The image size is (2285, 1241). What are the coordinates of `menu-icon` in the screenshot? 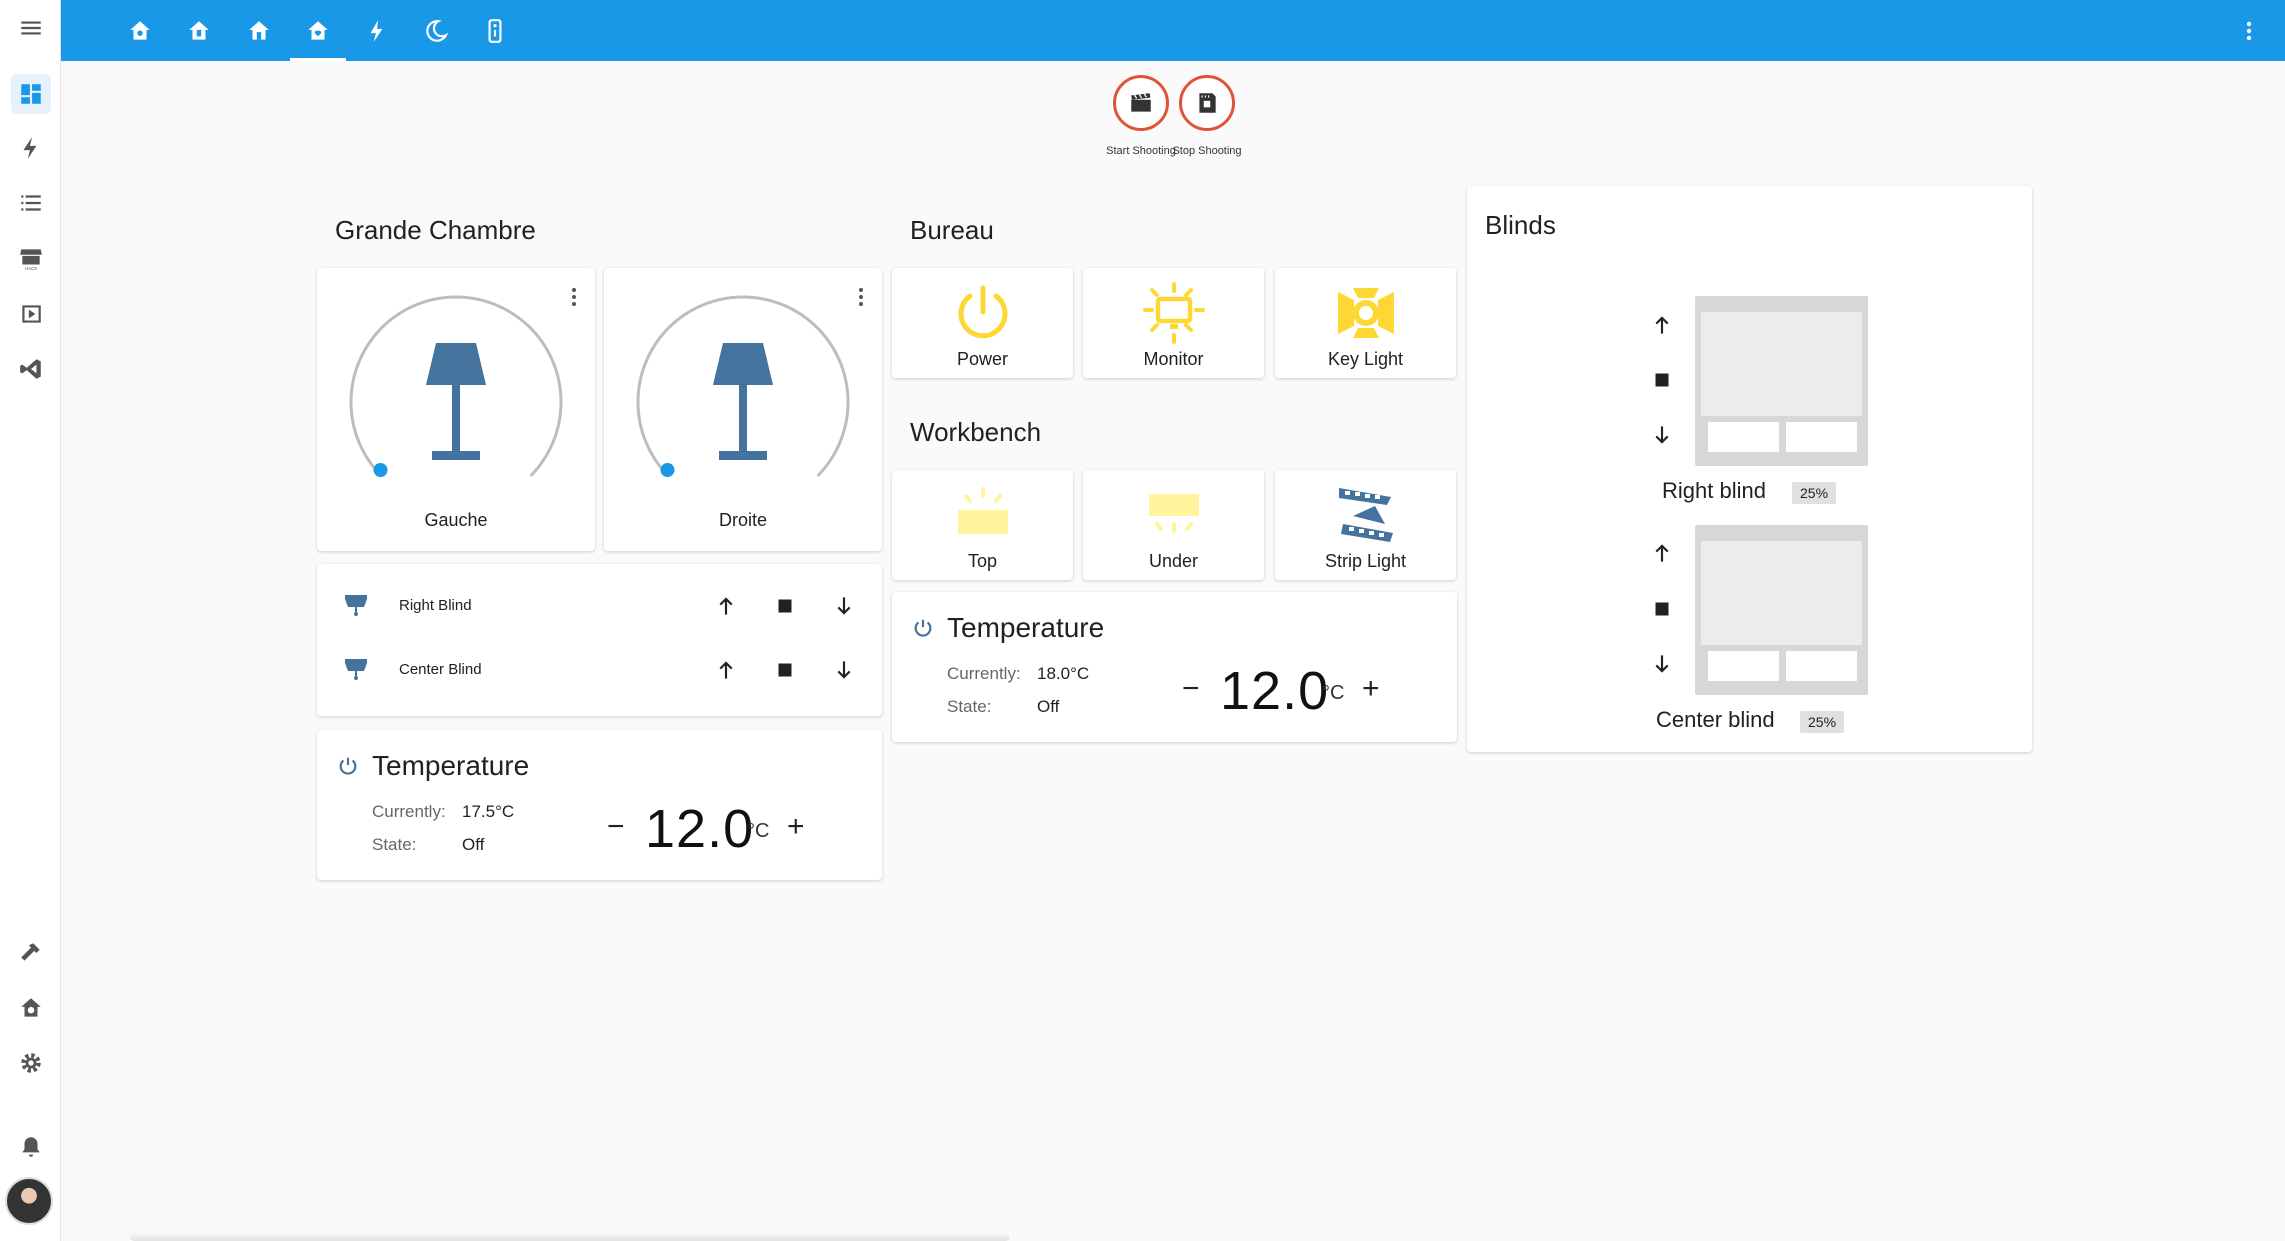 It's located at (31, 28).